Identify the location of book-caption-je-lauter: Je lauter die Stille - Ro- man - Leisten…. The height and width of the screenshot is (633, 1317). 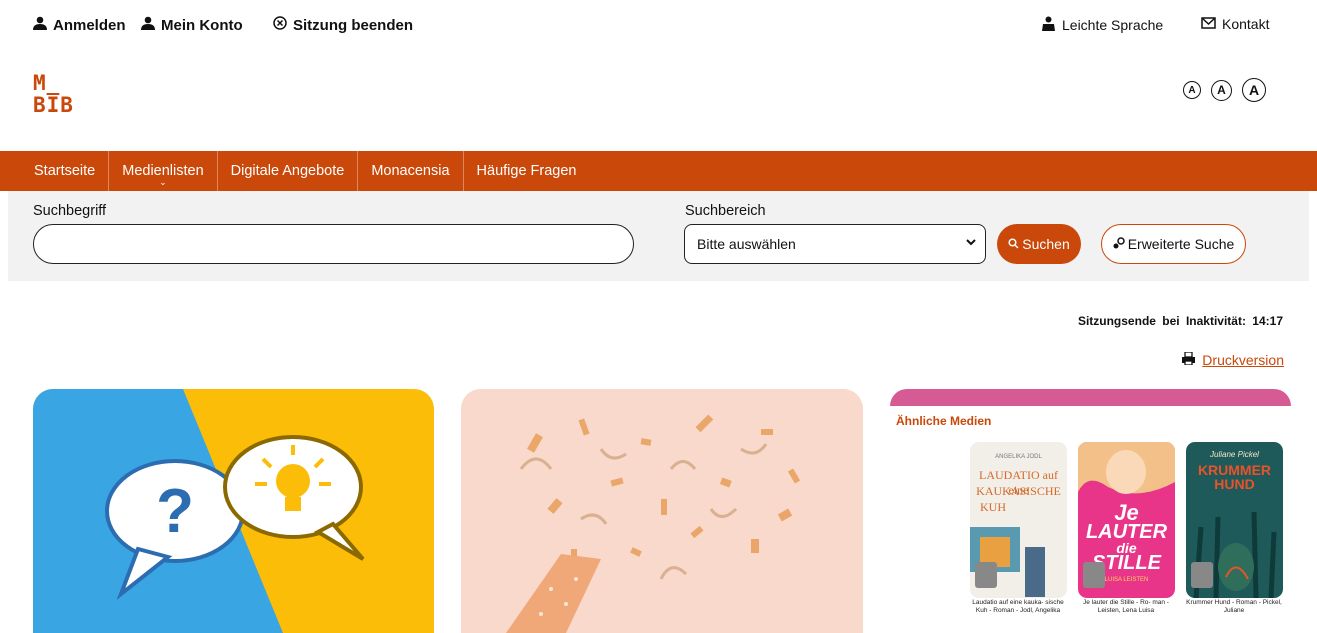
(1126, 606).